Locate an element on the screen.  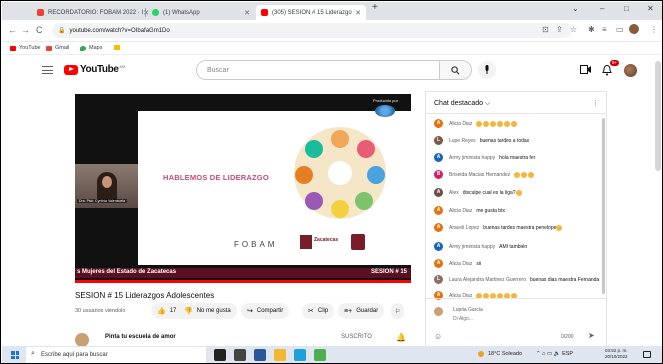
tab-youtube-active: (305) SESION # 15 Liderazgo ✕ is located at coordinates (311, 12).